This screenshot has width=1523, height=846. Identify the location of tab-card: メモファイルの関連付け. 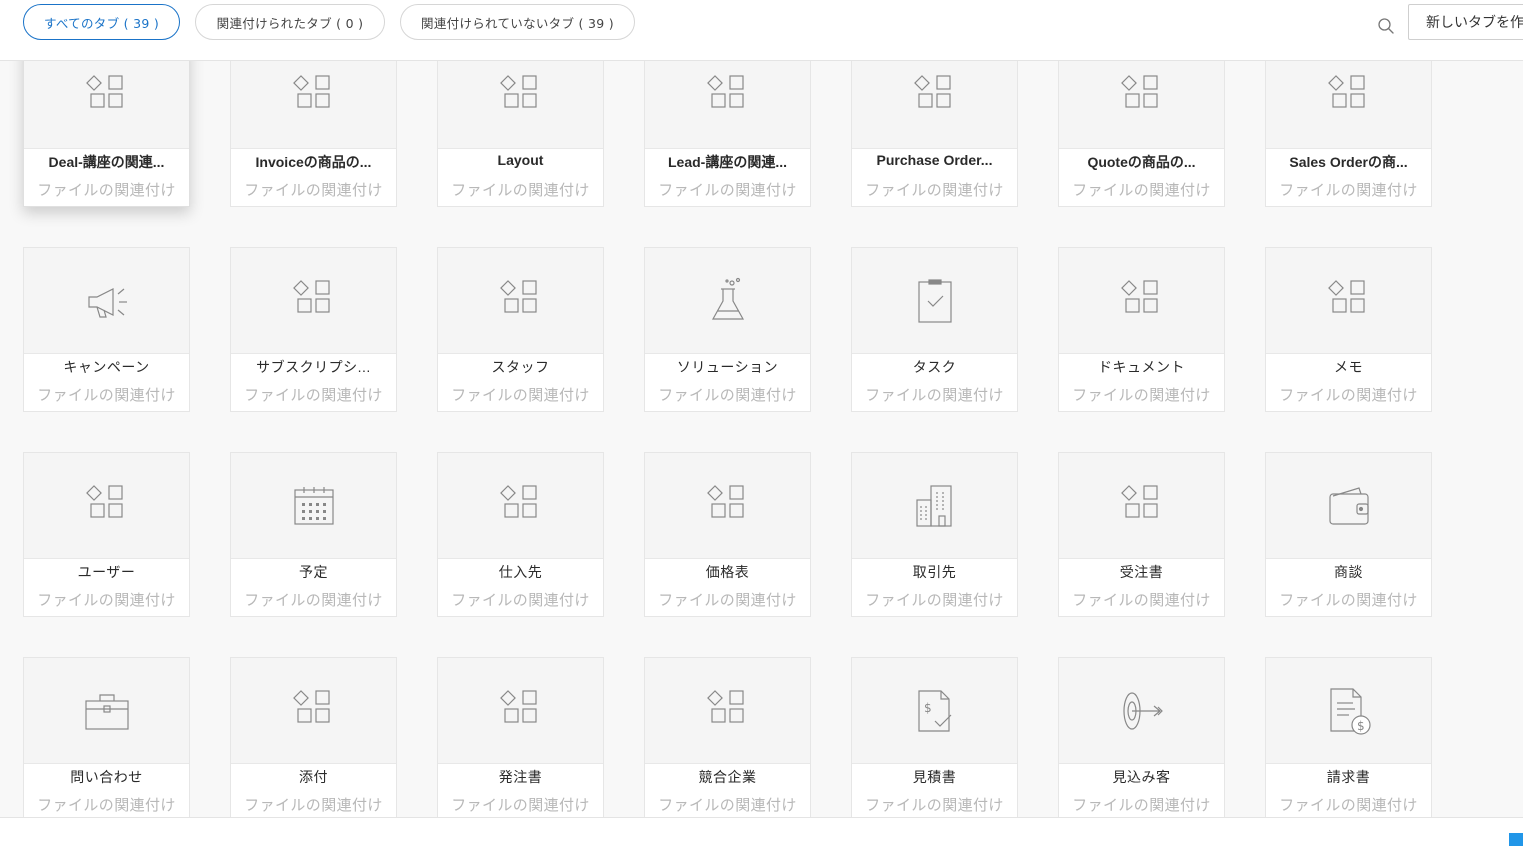
(1348, 329).